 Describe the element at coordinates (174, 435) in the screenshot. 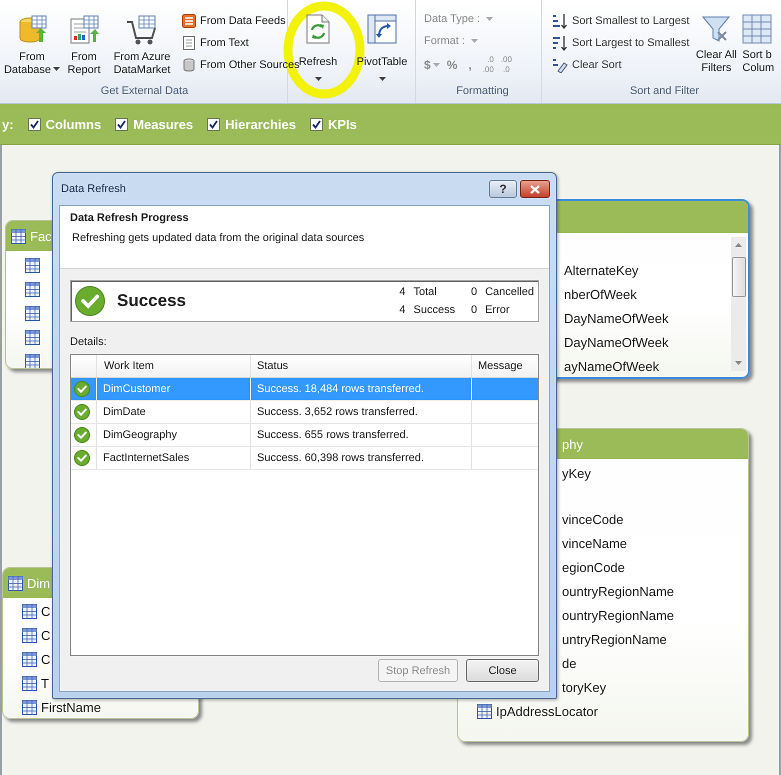

I see `table-cell: DimGeography` at that location.